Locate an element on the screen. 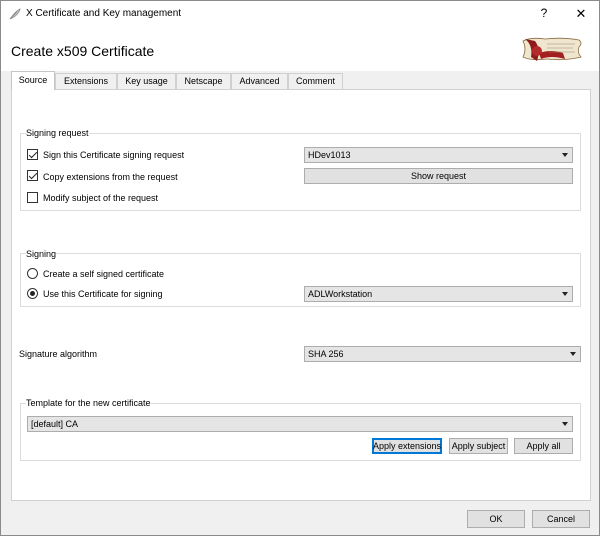 The width and height of the screenshot is (600, 536). title-bar: X Certificate and Key management ? ✕ is located at coordinates (300, 14).